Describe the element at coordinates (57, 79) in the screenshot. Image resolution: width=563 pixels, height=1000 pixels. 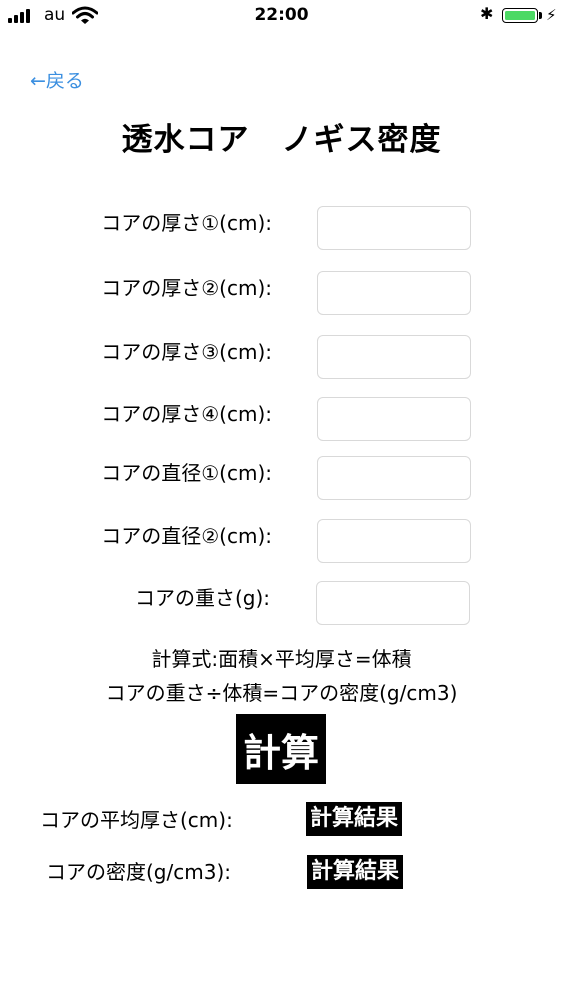
I see `back-button: ←戻る` at that location.